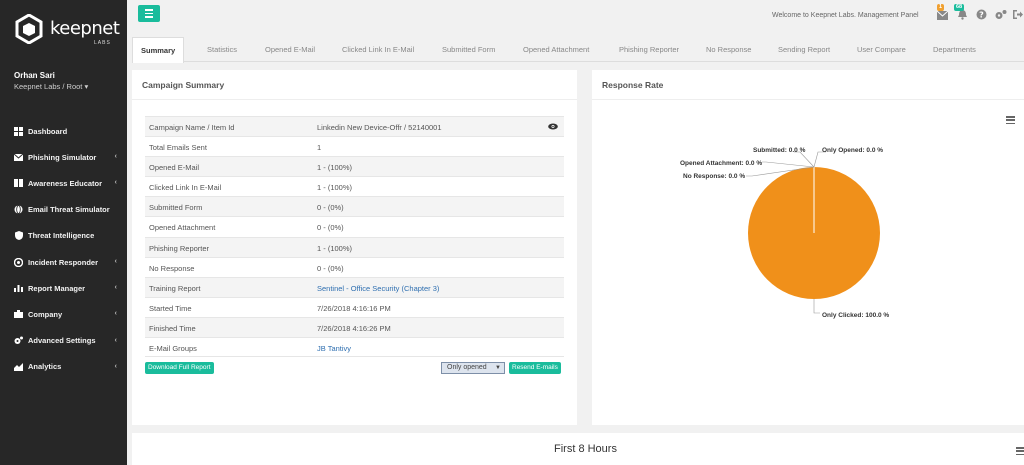 This screenshot has height=465, width=1024. I want to click on shield-icon, so click(18, 236).